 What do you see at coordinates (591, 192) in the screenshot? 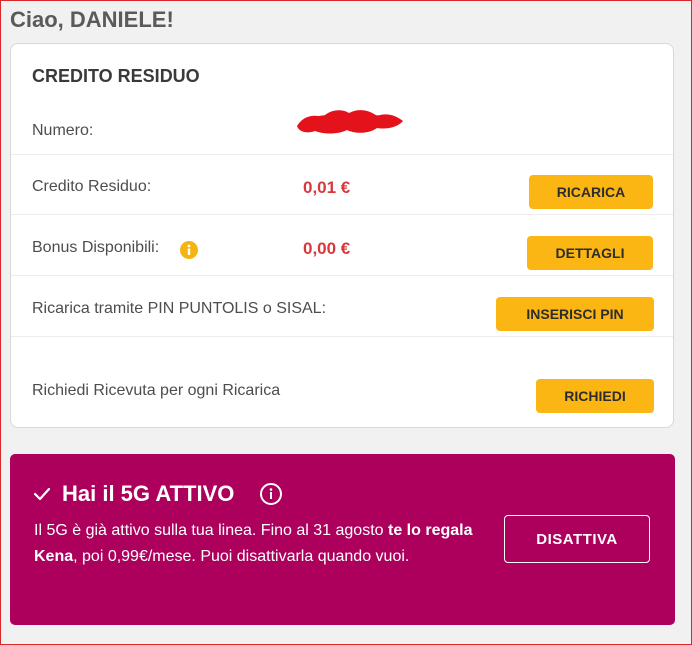
I see `ricarica-button: RICARICA` at bounding box center [591, 192].